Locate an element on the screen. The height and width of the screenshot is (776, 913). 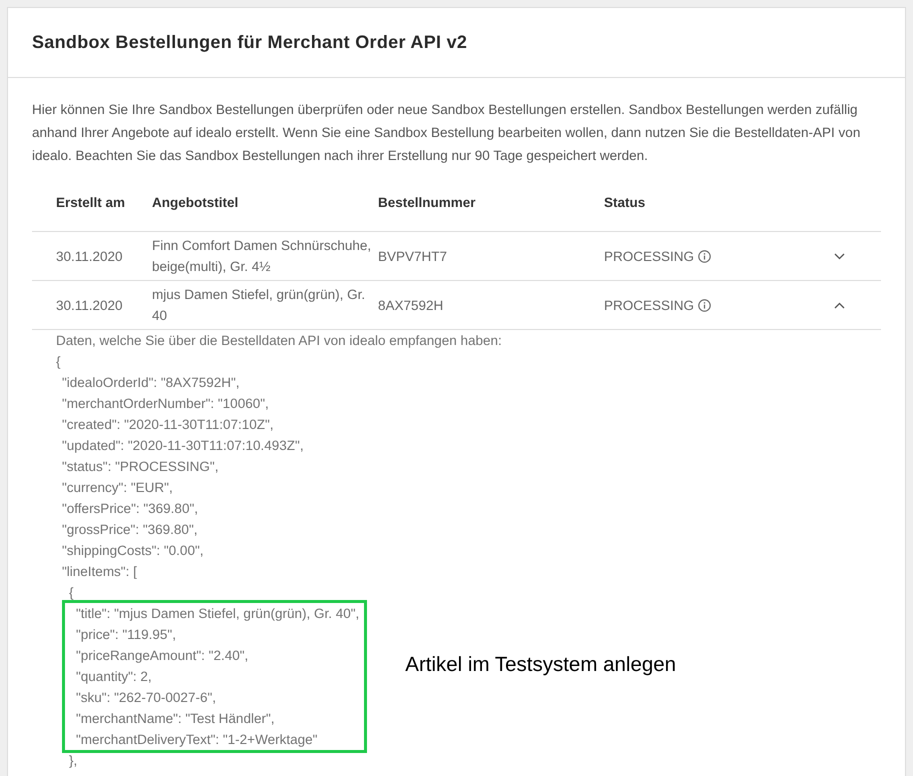
code-line: "created": "2020-11-30T11:07:10Z", is located at coordinates (168, 425).